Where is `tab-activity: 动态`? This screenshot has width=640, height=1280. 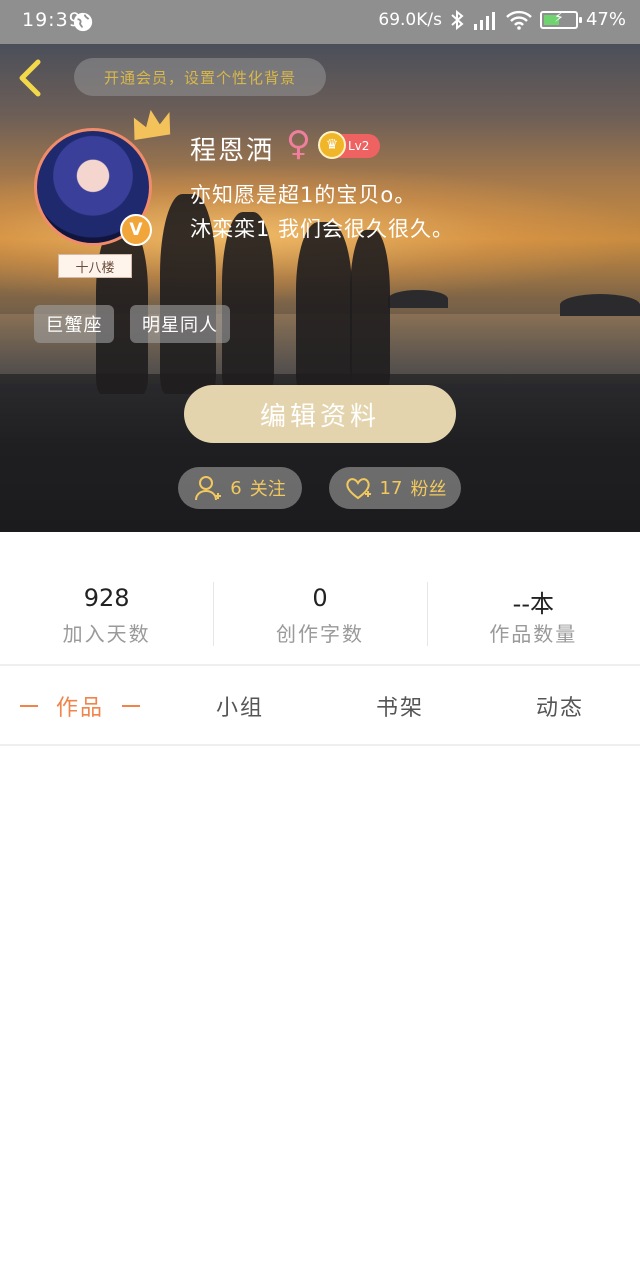
tab-activity: 动态 is located at coordinates (560, 706).